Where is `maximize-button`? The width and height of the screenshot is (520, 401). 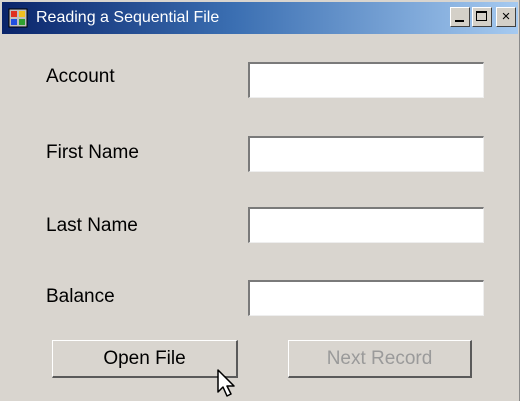
maximize-button is located at coordinates (482, 17).